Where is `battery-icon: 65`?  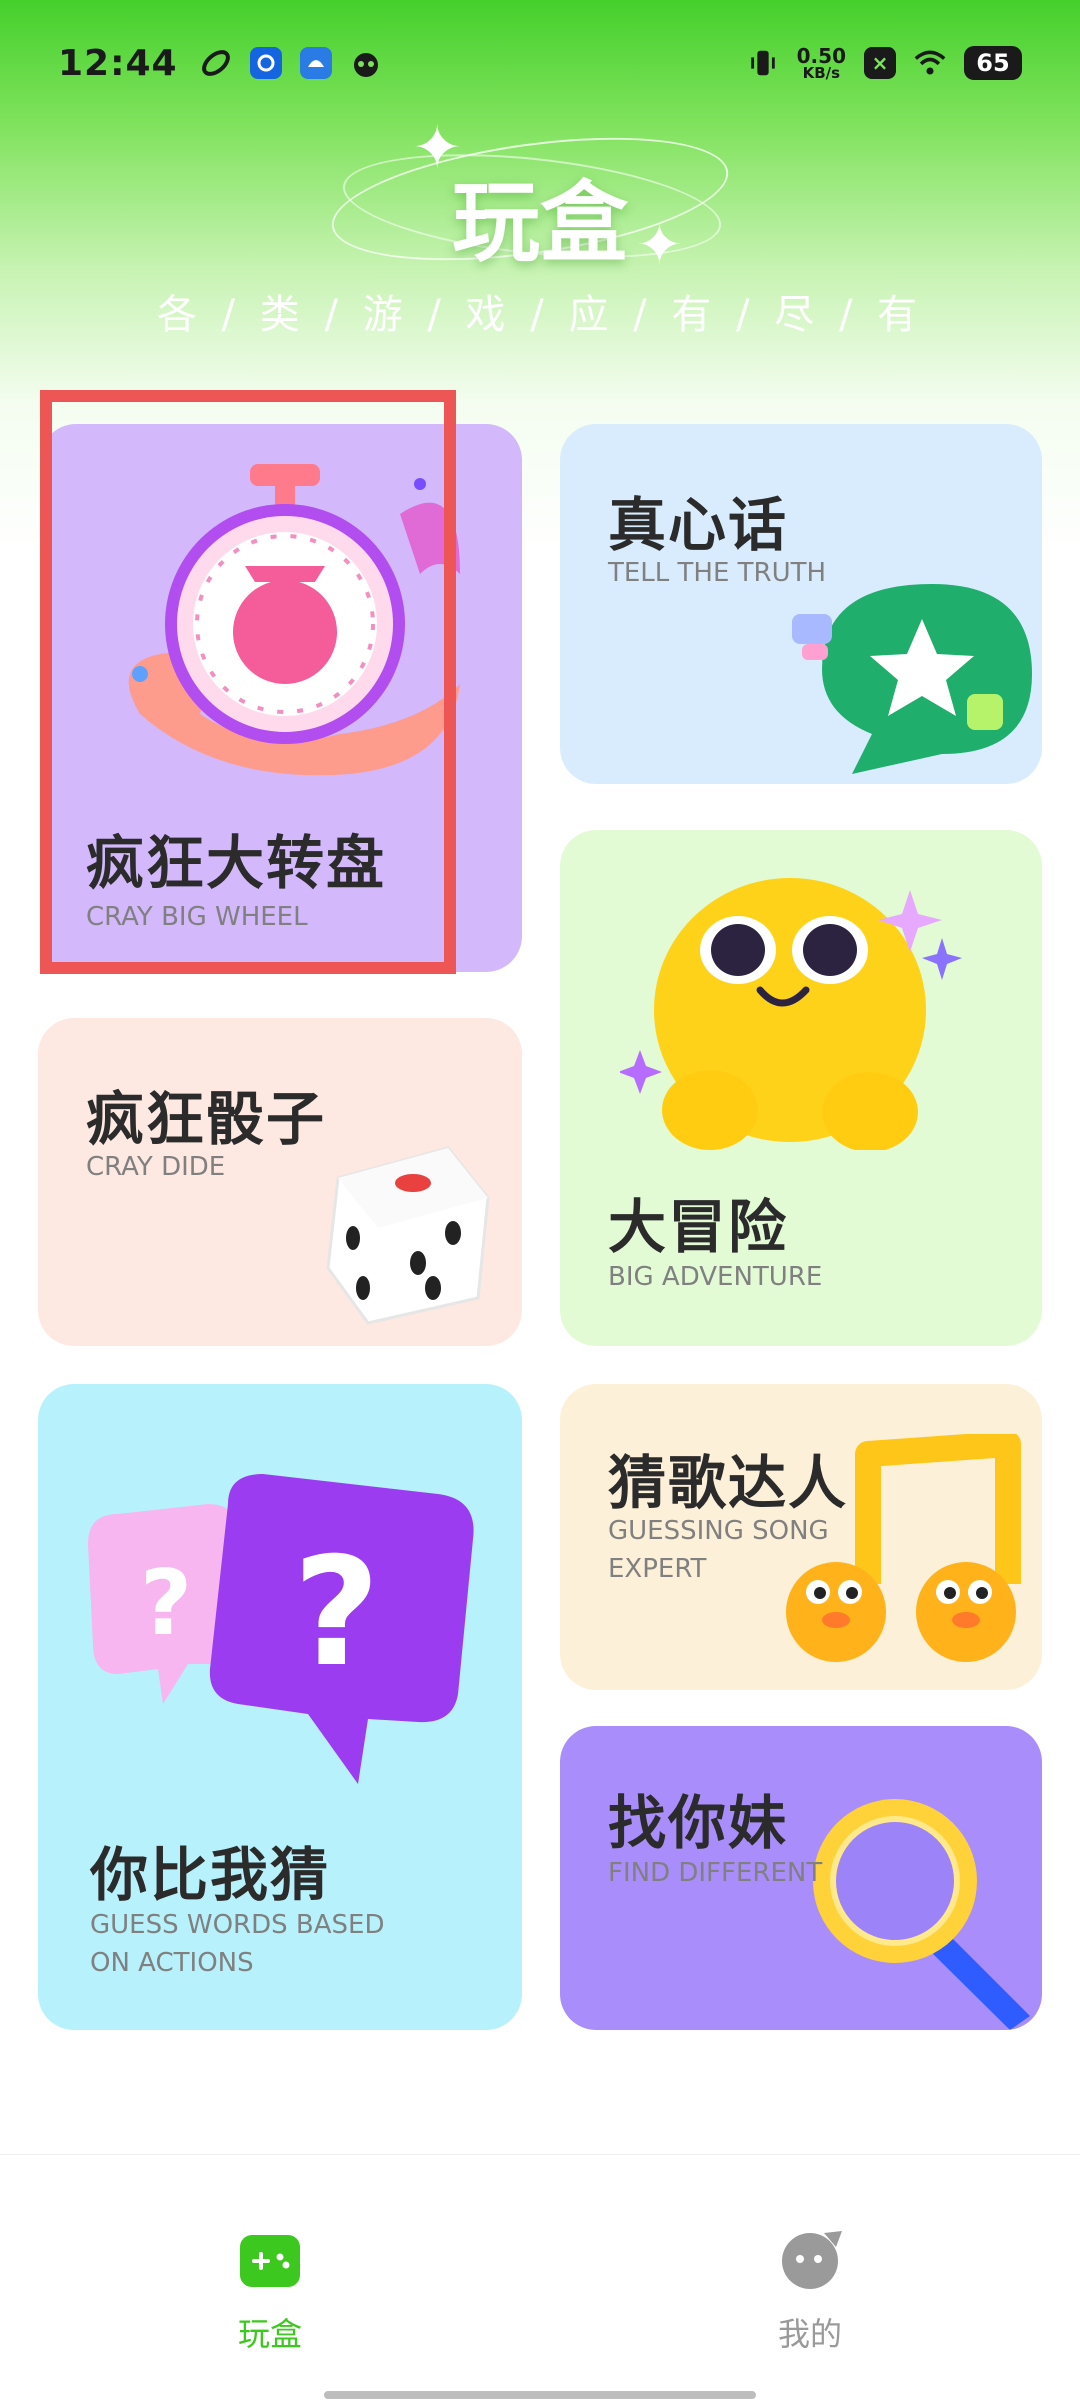 battery-icon: 65 is located at coordinates (993, 63).